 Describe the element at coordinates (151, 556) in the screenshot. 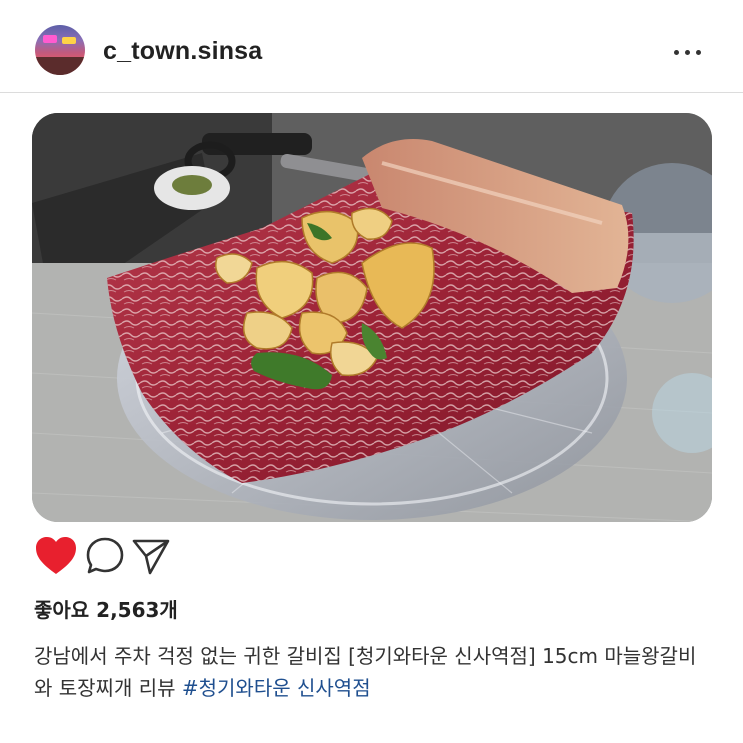

I see `share-icon` at that location.